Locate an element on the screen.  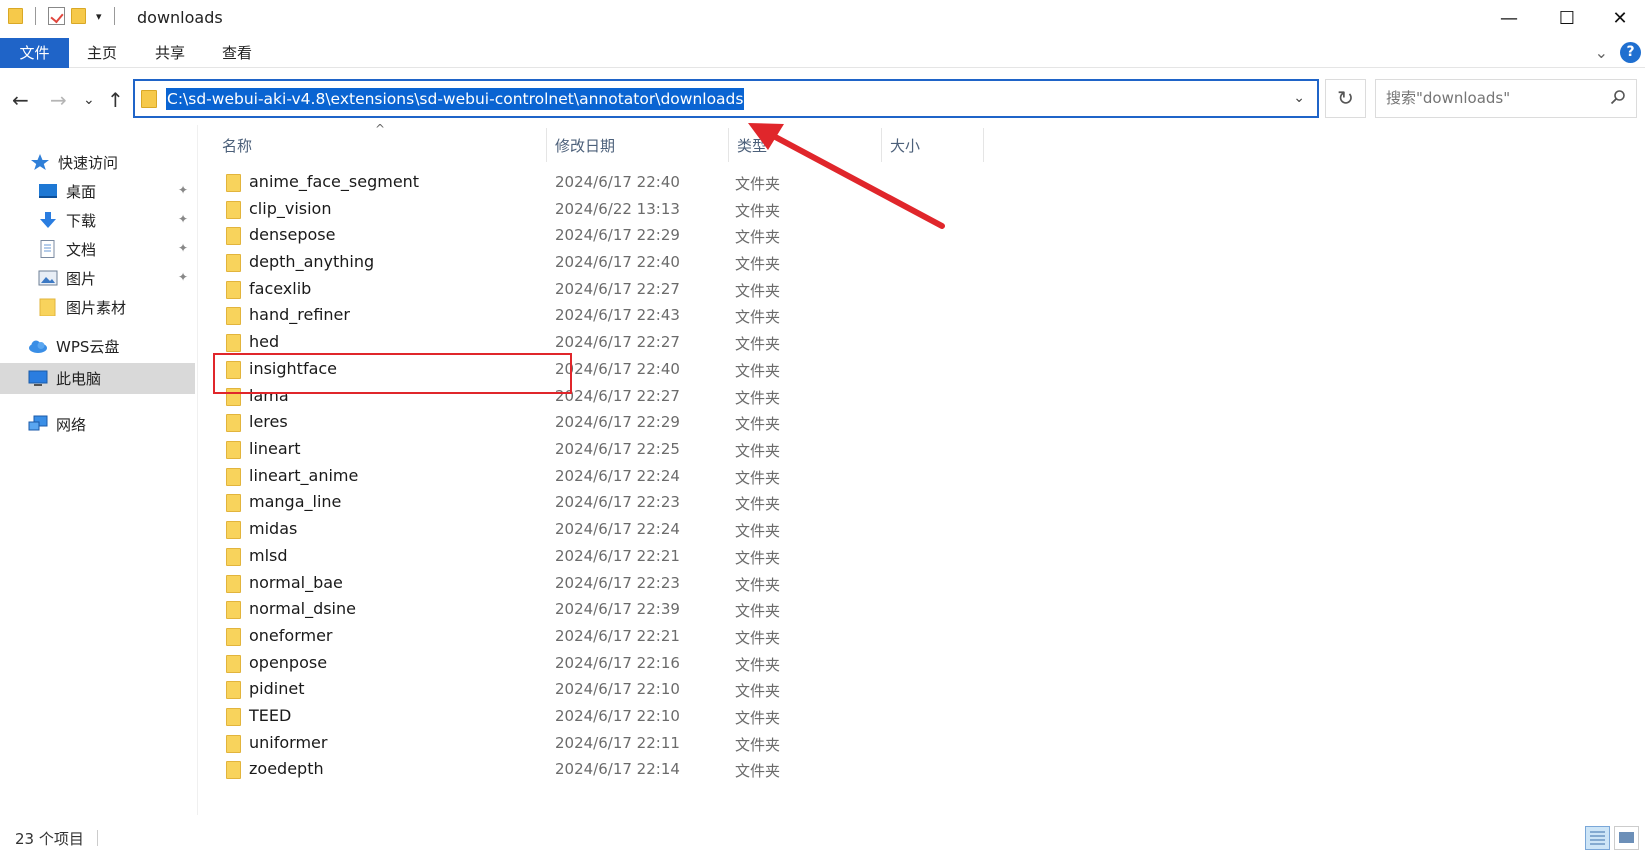
tab-file: 文件 is located at coordinates (34, 53).